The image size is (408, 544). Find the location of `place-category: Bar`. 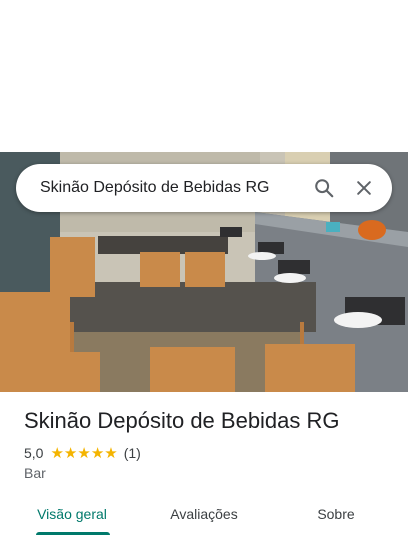

place-category: Bar is located at coordinates (35, 473).